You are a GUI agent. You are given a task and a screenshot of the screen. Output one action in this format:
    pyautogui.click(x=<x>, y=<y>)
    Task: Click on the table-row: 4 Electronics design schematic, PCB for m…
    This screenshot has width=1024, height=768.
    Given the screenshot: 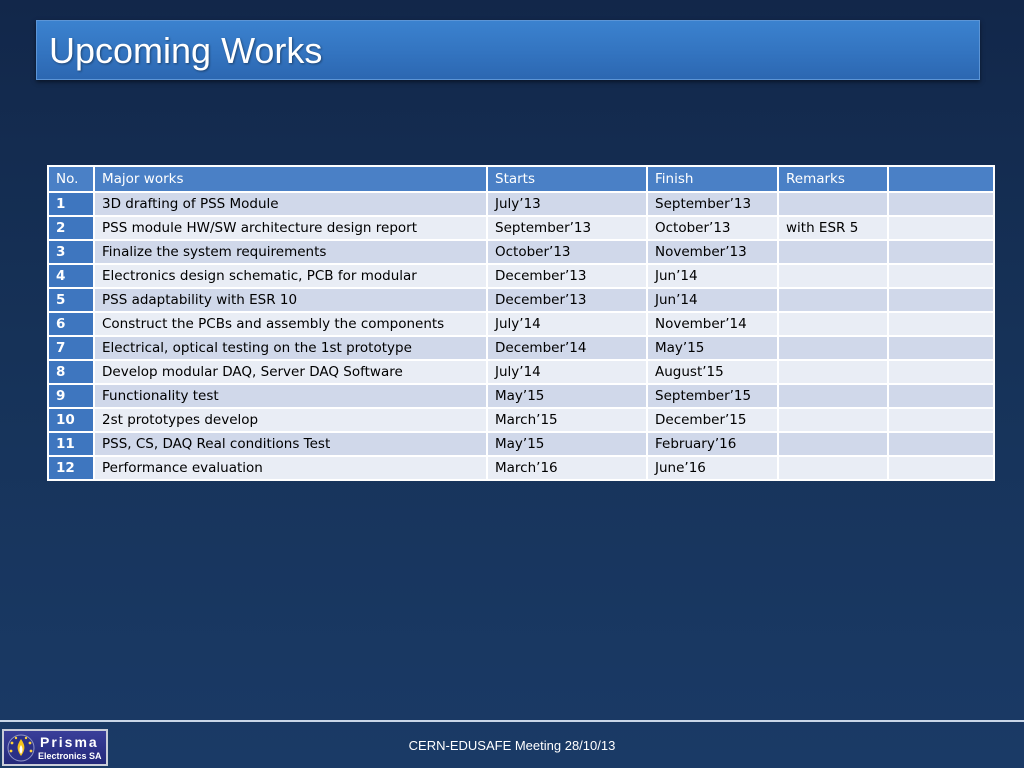 What is the action you would take?
    pyautogui.click(x=521, y=276)
    